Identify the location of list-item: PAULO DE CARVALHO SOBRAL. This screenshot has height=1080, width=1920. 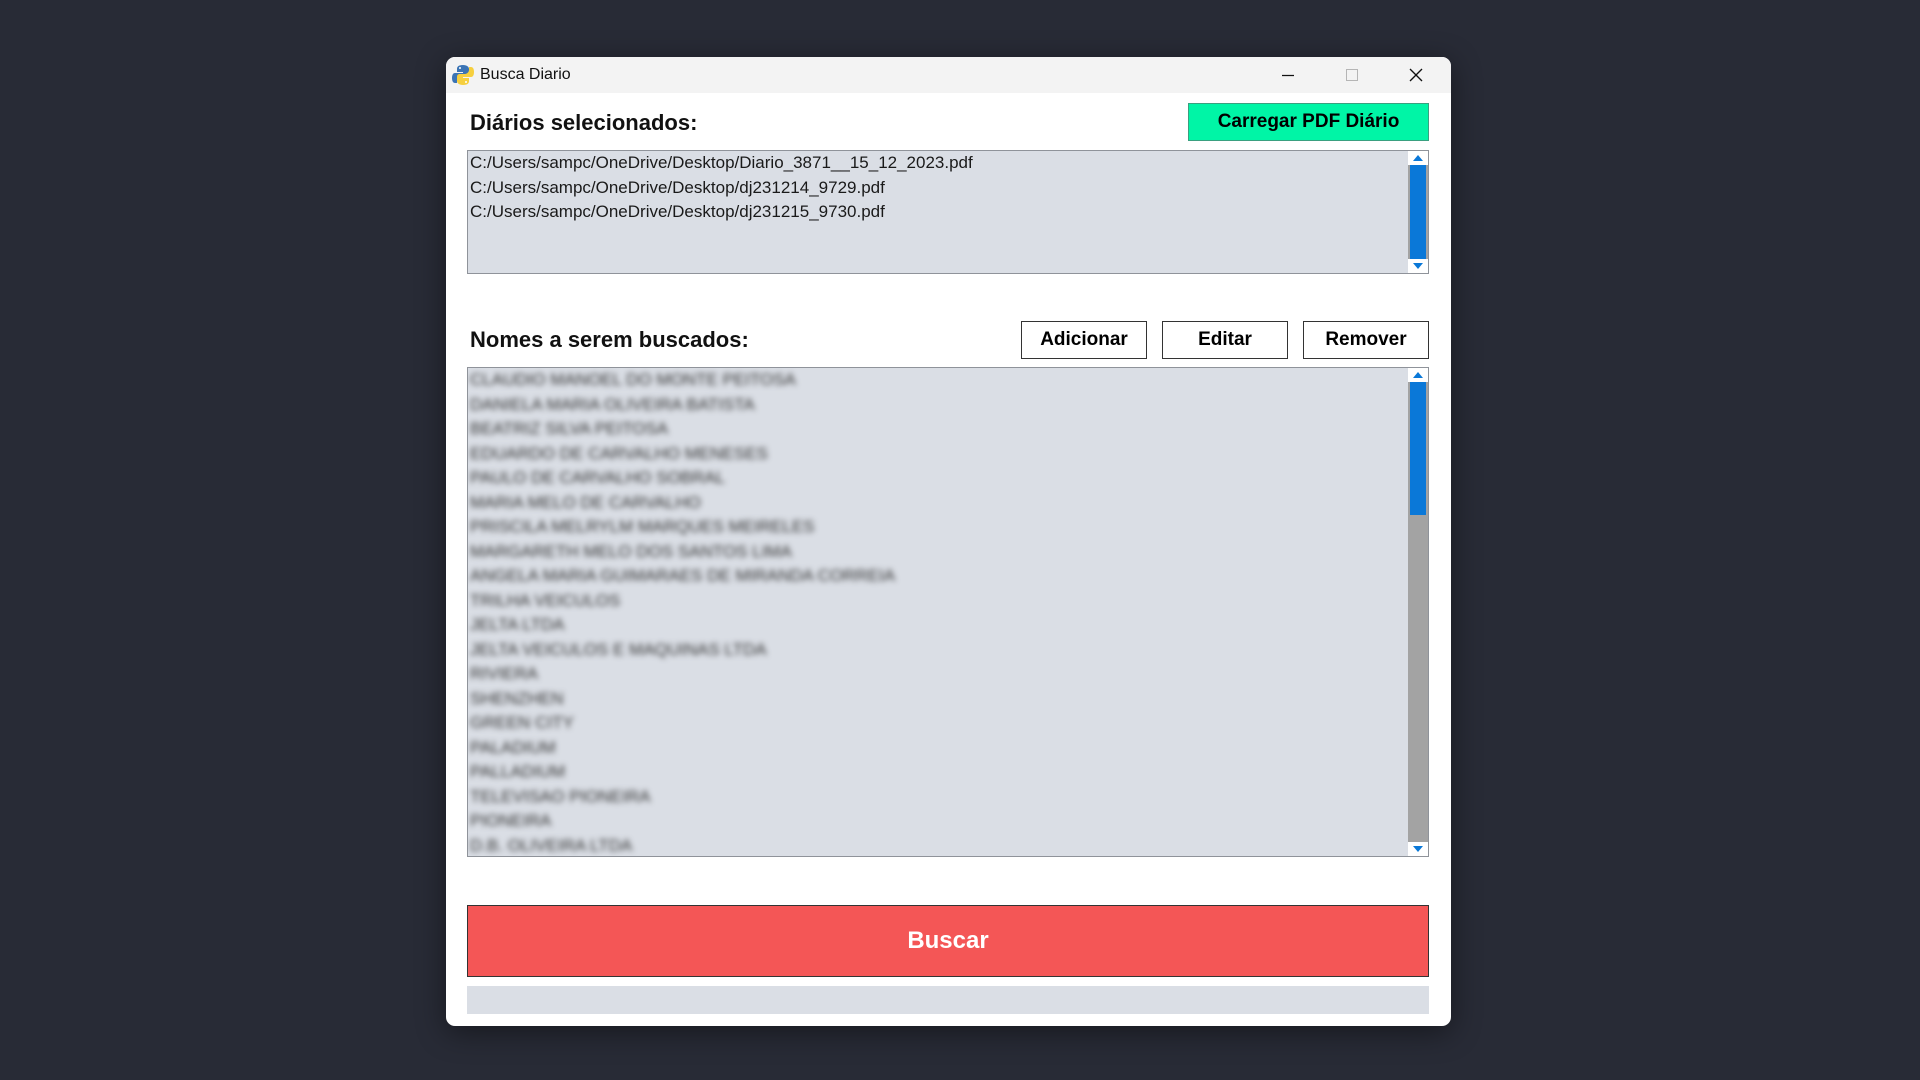
(937, 478).